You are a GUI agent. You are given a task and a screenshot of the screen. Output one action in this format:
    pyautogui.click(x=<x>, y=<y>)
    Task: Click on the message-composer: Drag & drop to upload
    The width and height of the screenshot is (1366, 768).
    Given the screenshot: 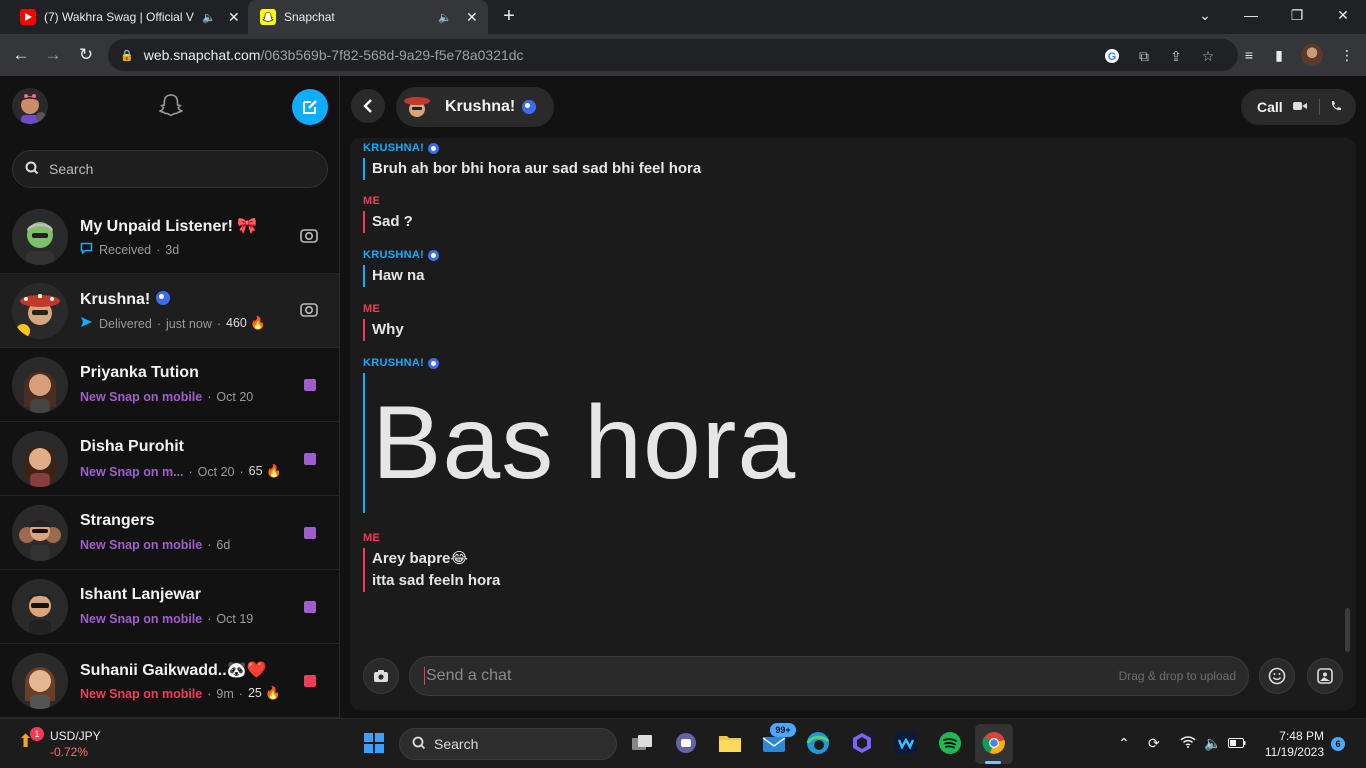 What is the action you would take?
    pyautogui.click(x=853, y=678)
    